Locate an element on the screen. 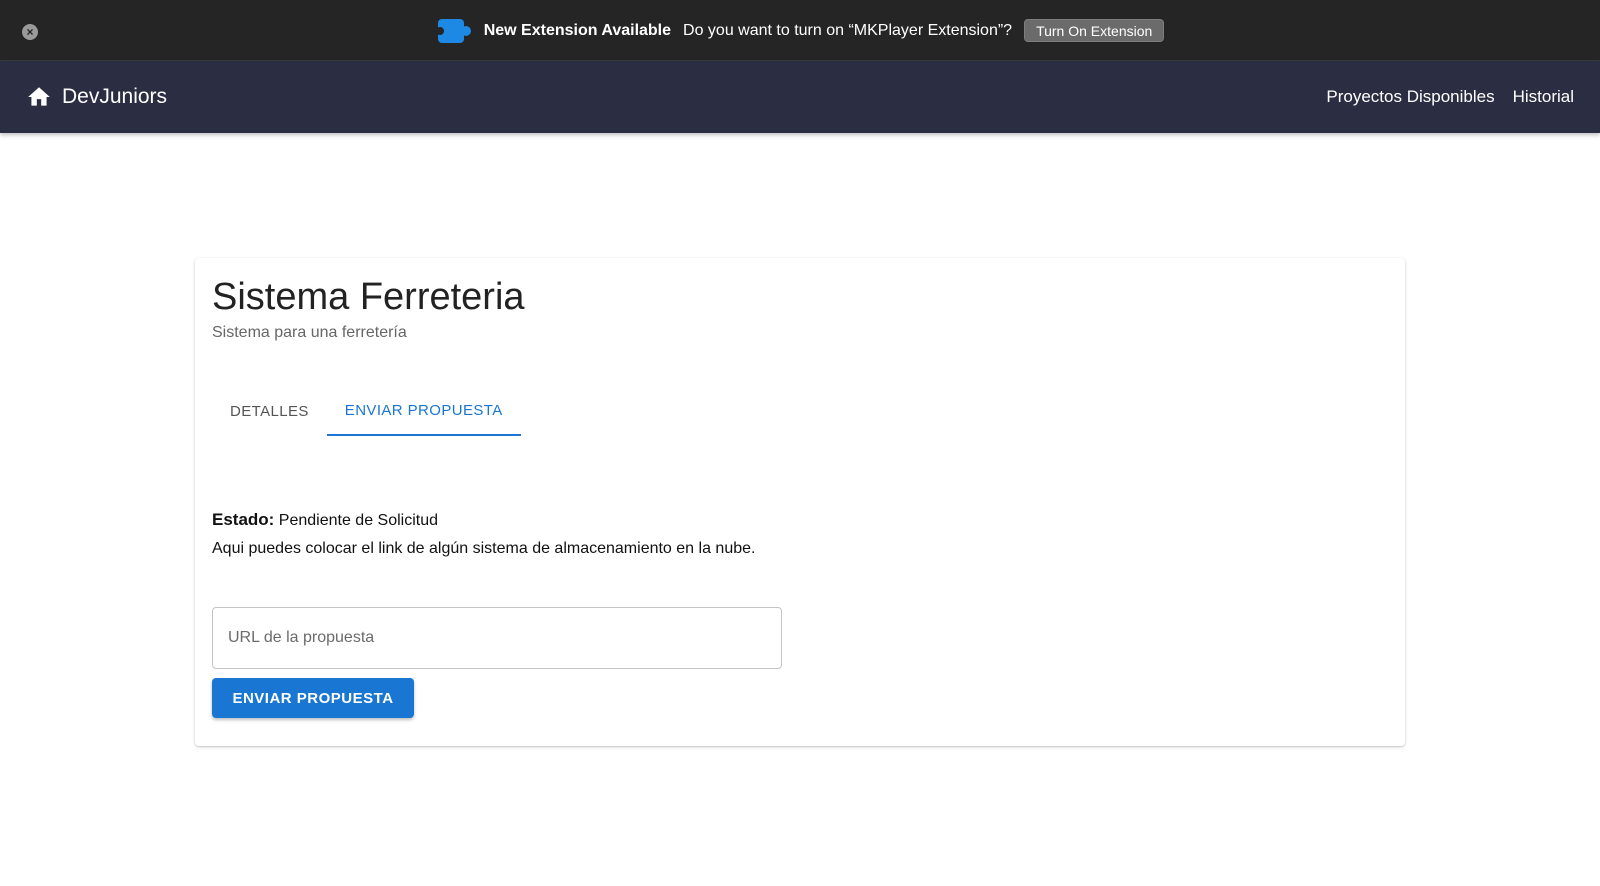 Image resolution: width=1600 pixels, height=886 pixels. puzzle-piece-icon is located at coordinates (453, 31).